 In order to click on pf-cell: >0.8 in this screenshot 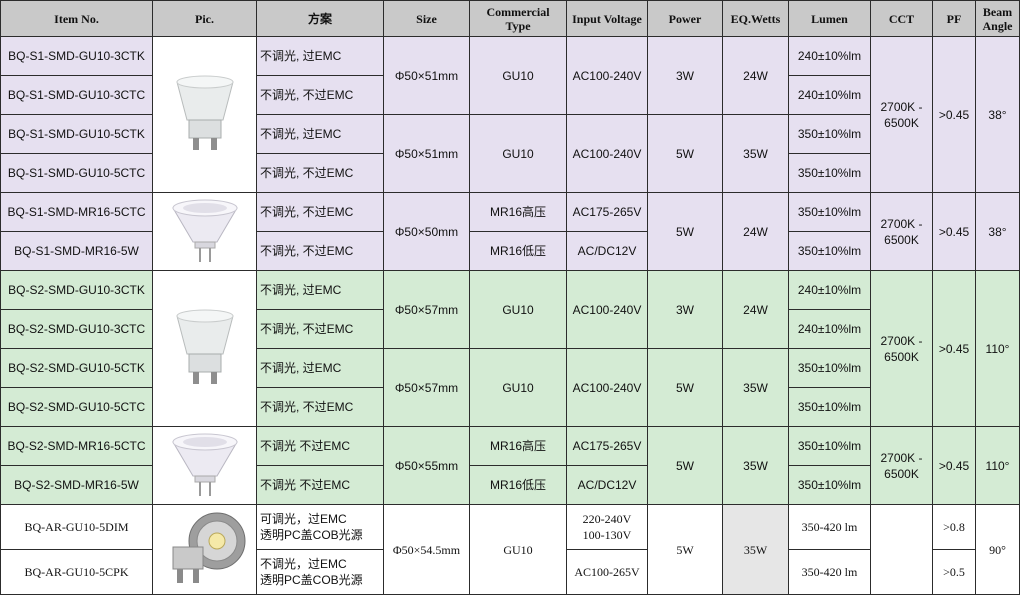, I will do `click(954, 527)`.